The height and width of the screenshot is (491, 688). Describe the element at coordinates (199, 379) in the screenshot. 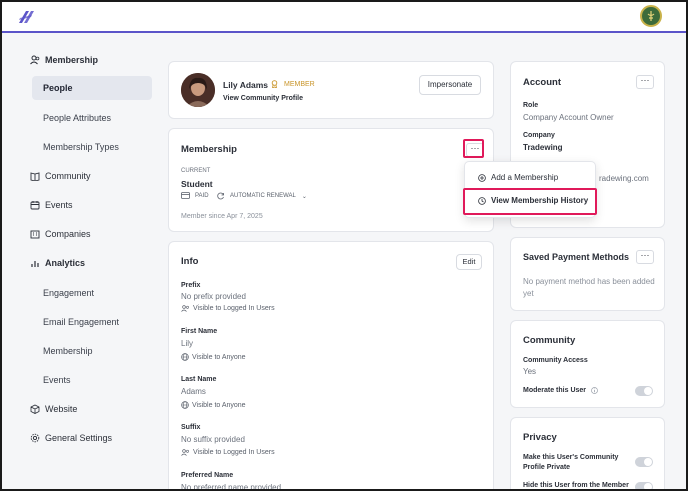

I see `field-label-last-name: Last Name` at that location.